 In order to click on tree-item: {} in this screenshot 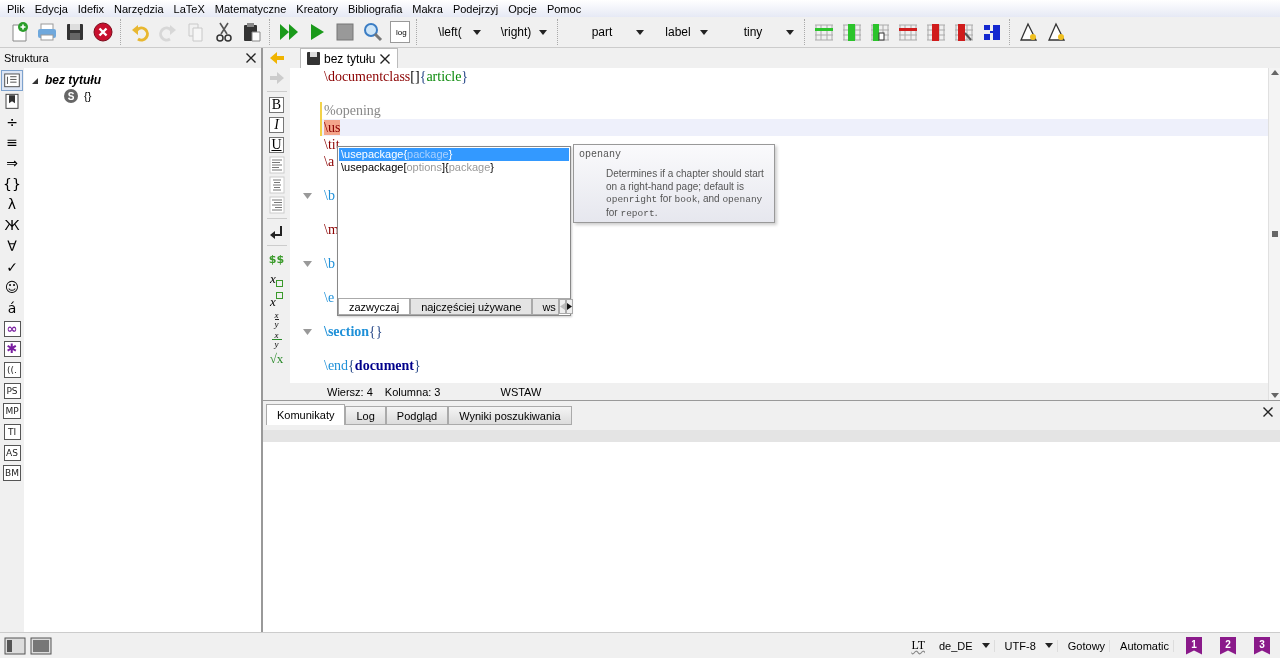, I will do `click(88, 96)`.